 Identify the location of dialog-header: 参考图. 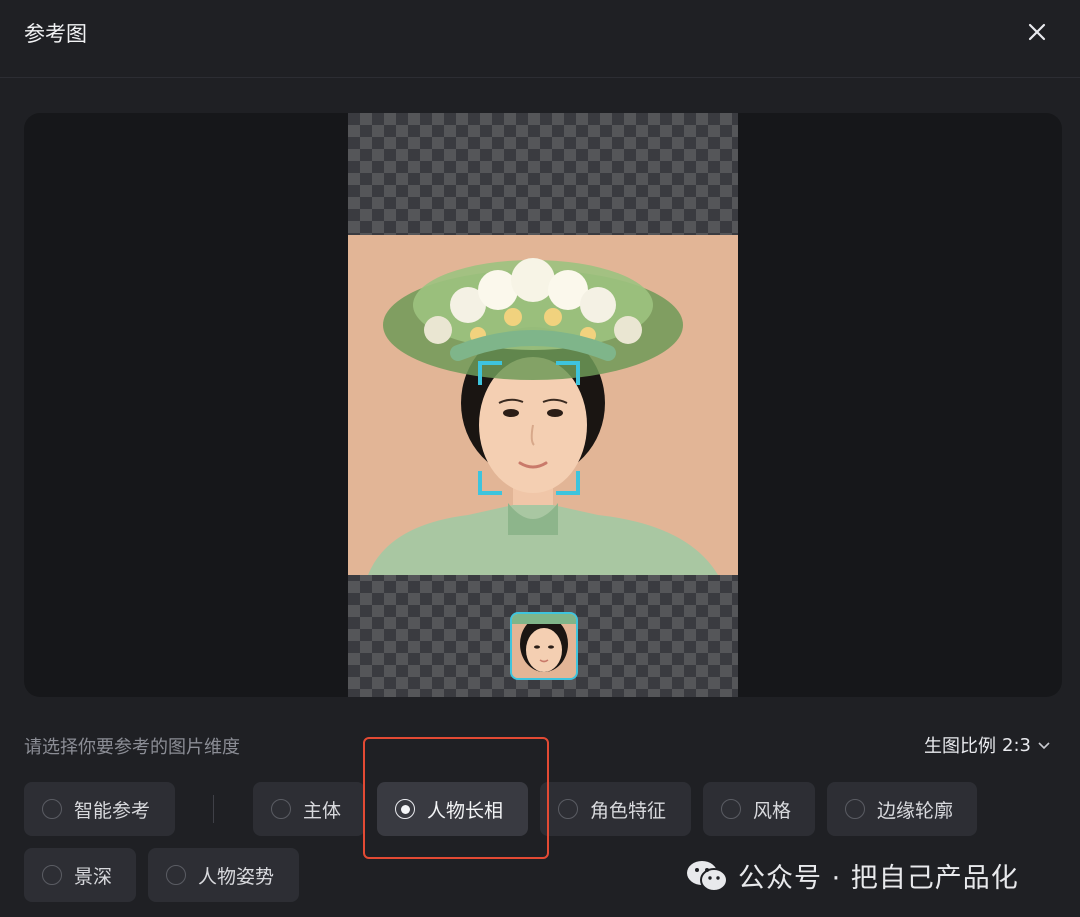
(540, 39).